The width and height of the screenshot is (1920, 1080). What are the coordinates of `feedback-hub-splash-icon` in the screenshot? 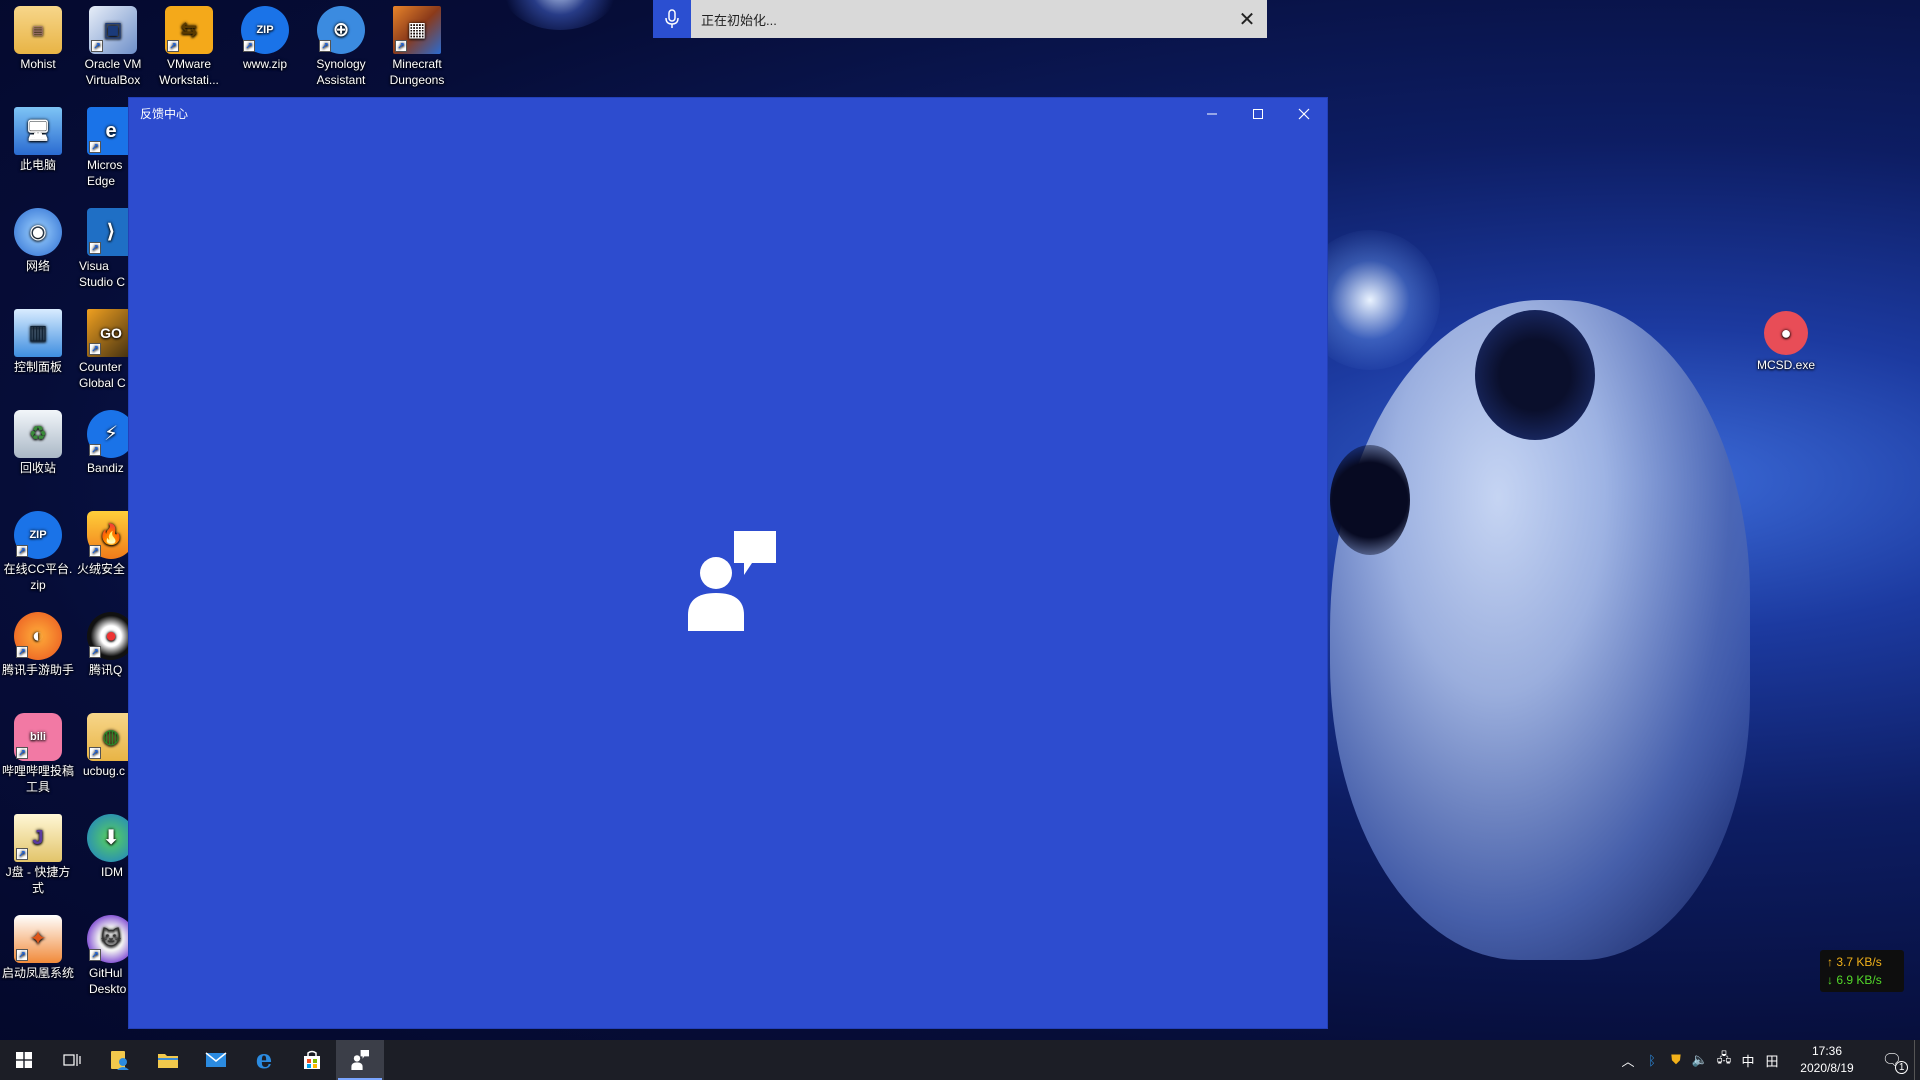 It's located at (732, 581).